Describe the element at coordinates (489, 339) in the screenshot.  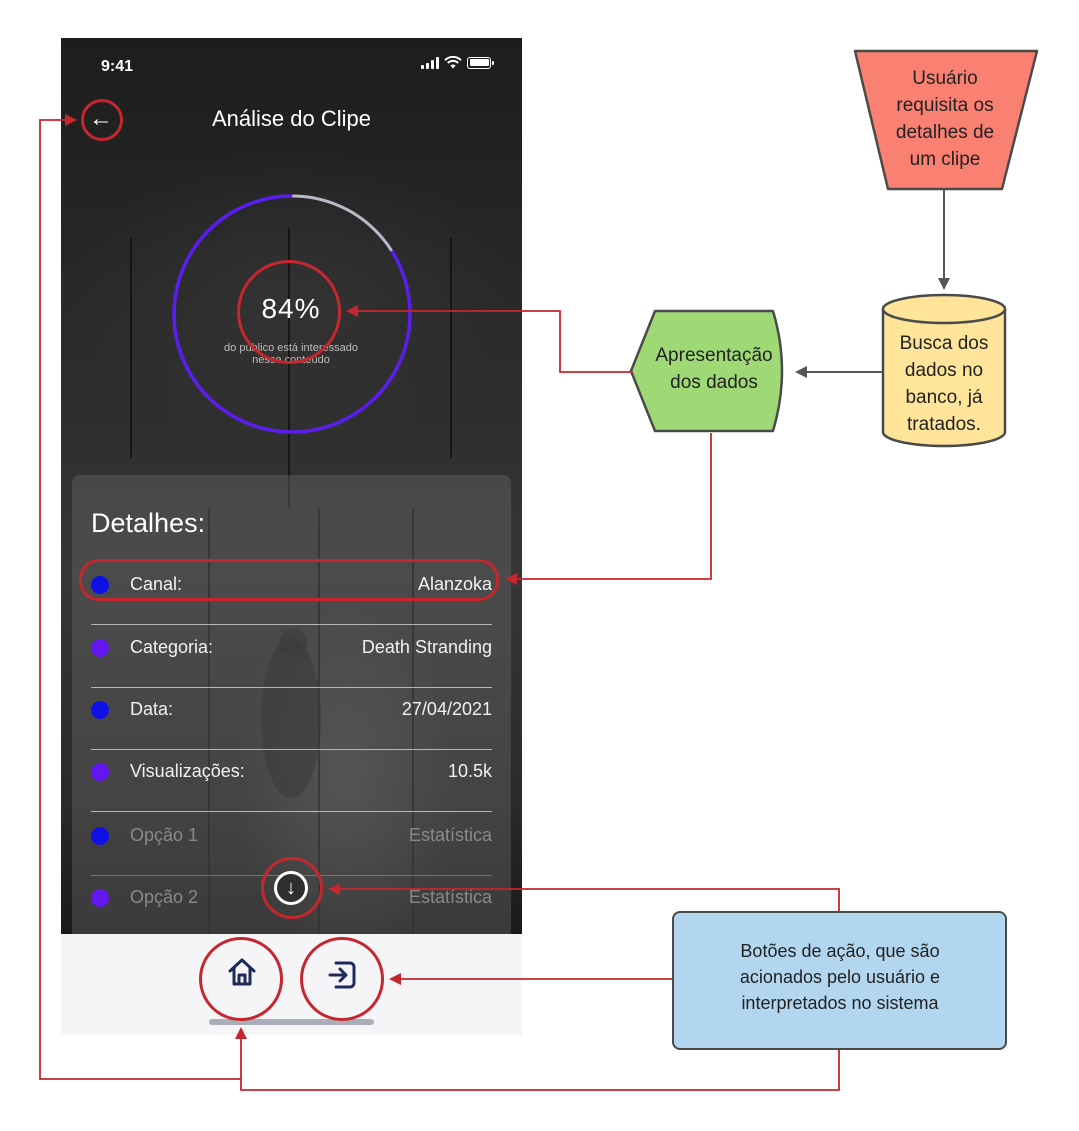
I see `connector-display-to-percent` at that location.